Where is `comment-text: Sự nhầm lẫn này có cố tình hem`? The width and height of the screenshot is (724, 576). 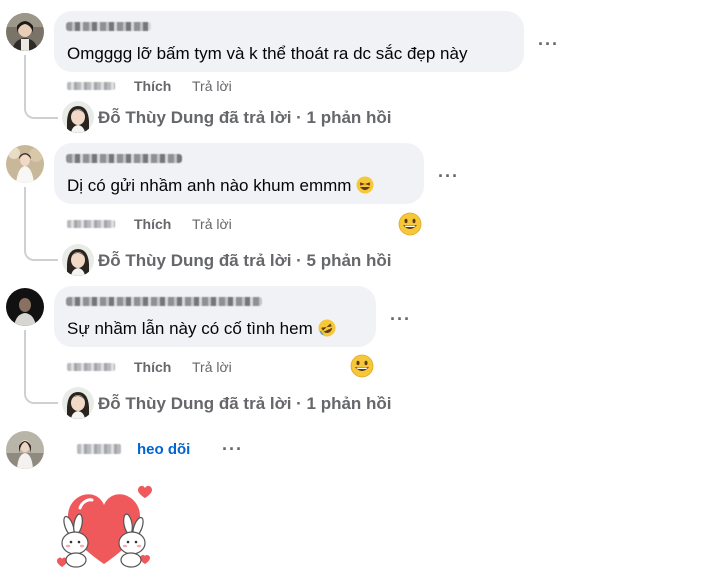 comment-text: Sự nhầm lẫn này có cố tình hem is located at coordinates (201, 329).